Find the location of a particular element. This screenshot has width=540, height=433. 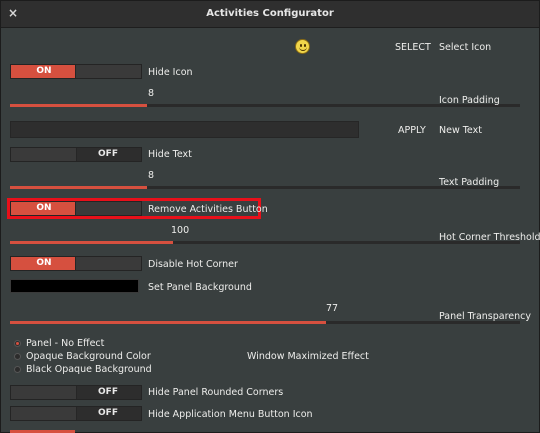

disable-hot-corner-switch: ON is located at coordinates (76, 263).